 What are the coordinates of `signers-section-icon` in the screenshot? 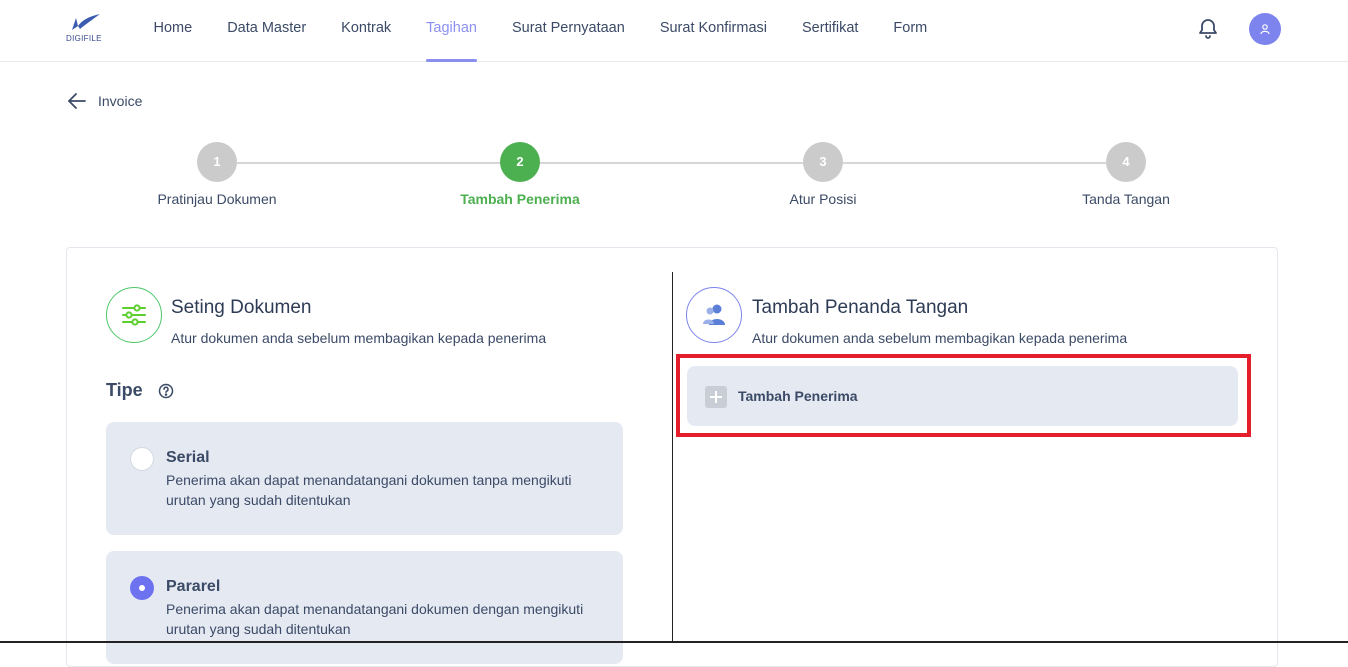 It's located at (714, 315).